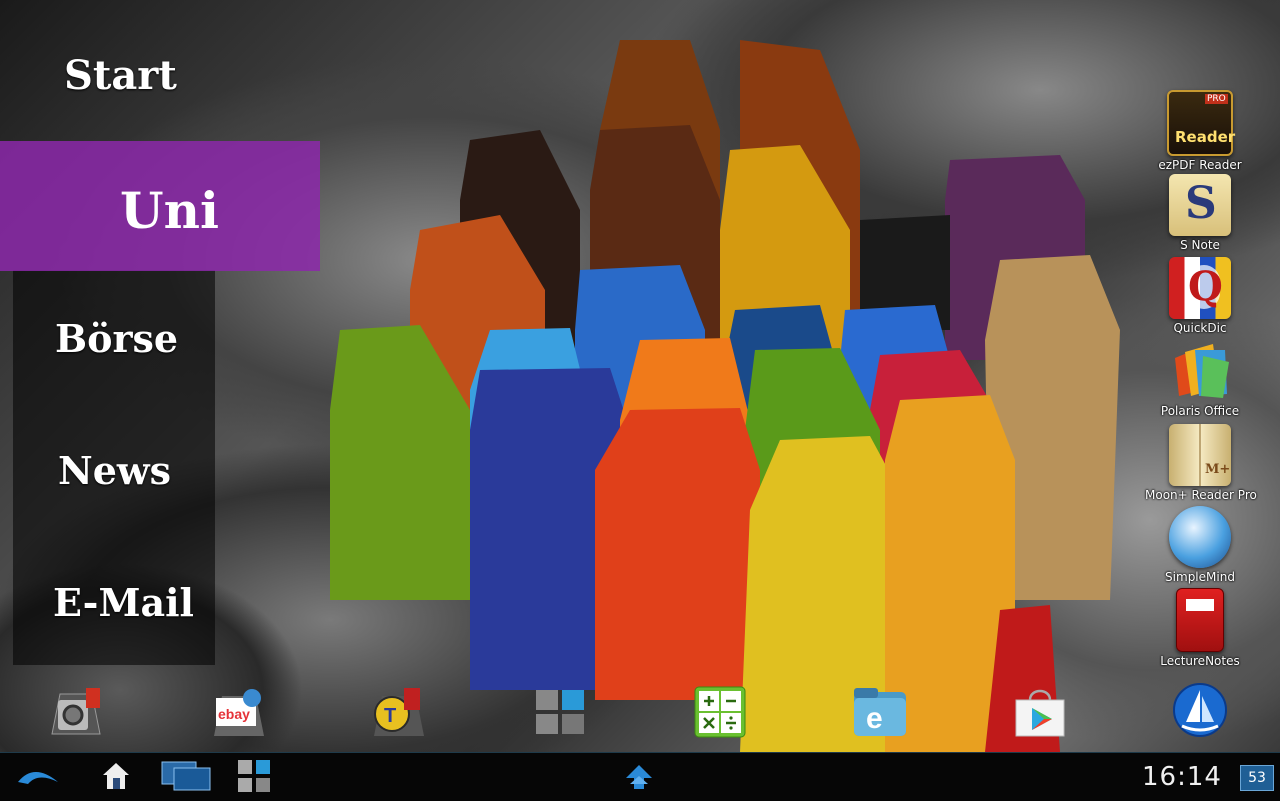 Image resolution: width=1280 pixels, height=801 pixels. Describe the element at coordinates (639, 778) in the screenshot. I see `app-drawer-up-icon` at that location.